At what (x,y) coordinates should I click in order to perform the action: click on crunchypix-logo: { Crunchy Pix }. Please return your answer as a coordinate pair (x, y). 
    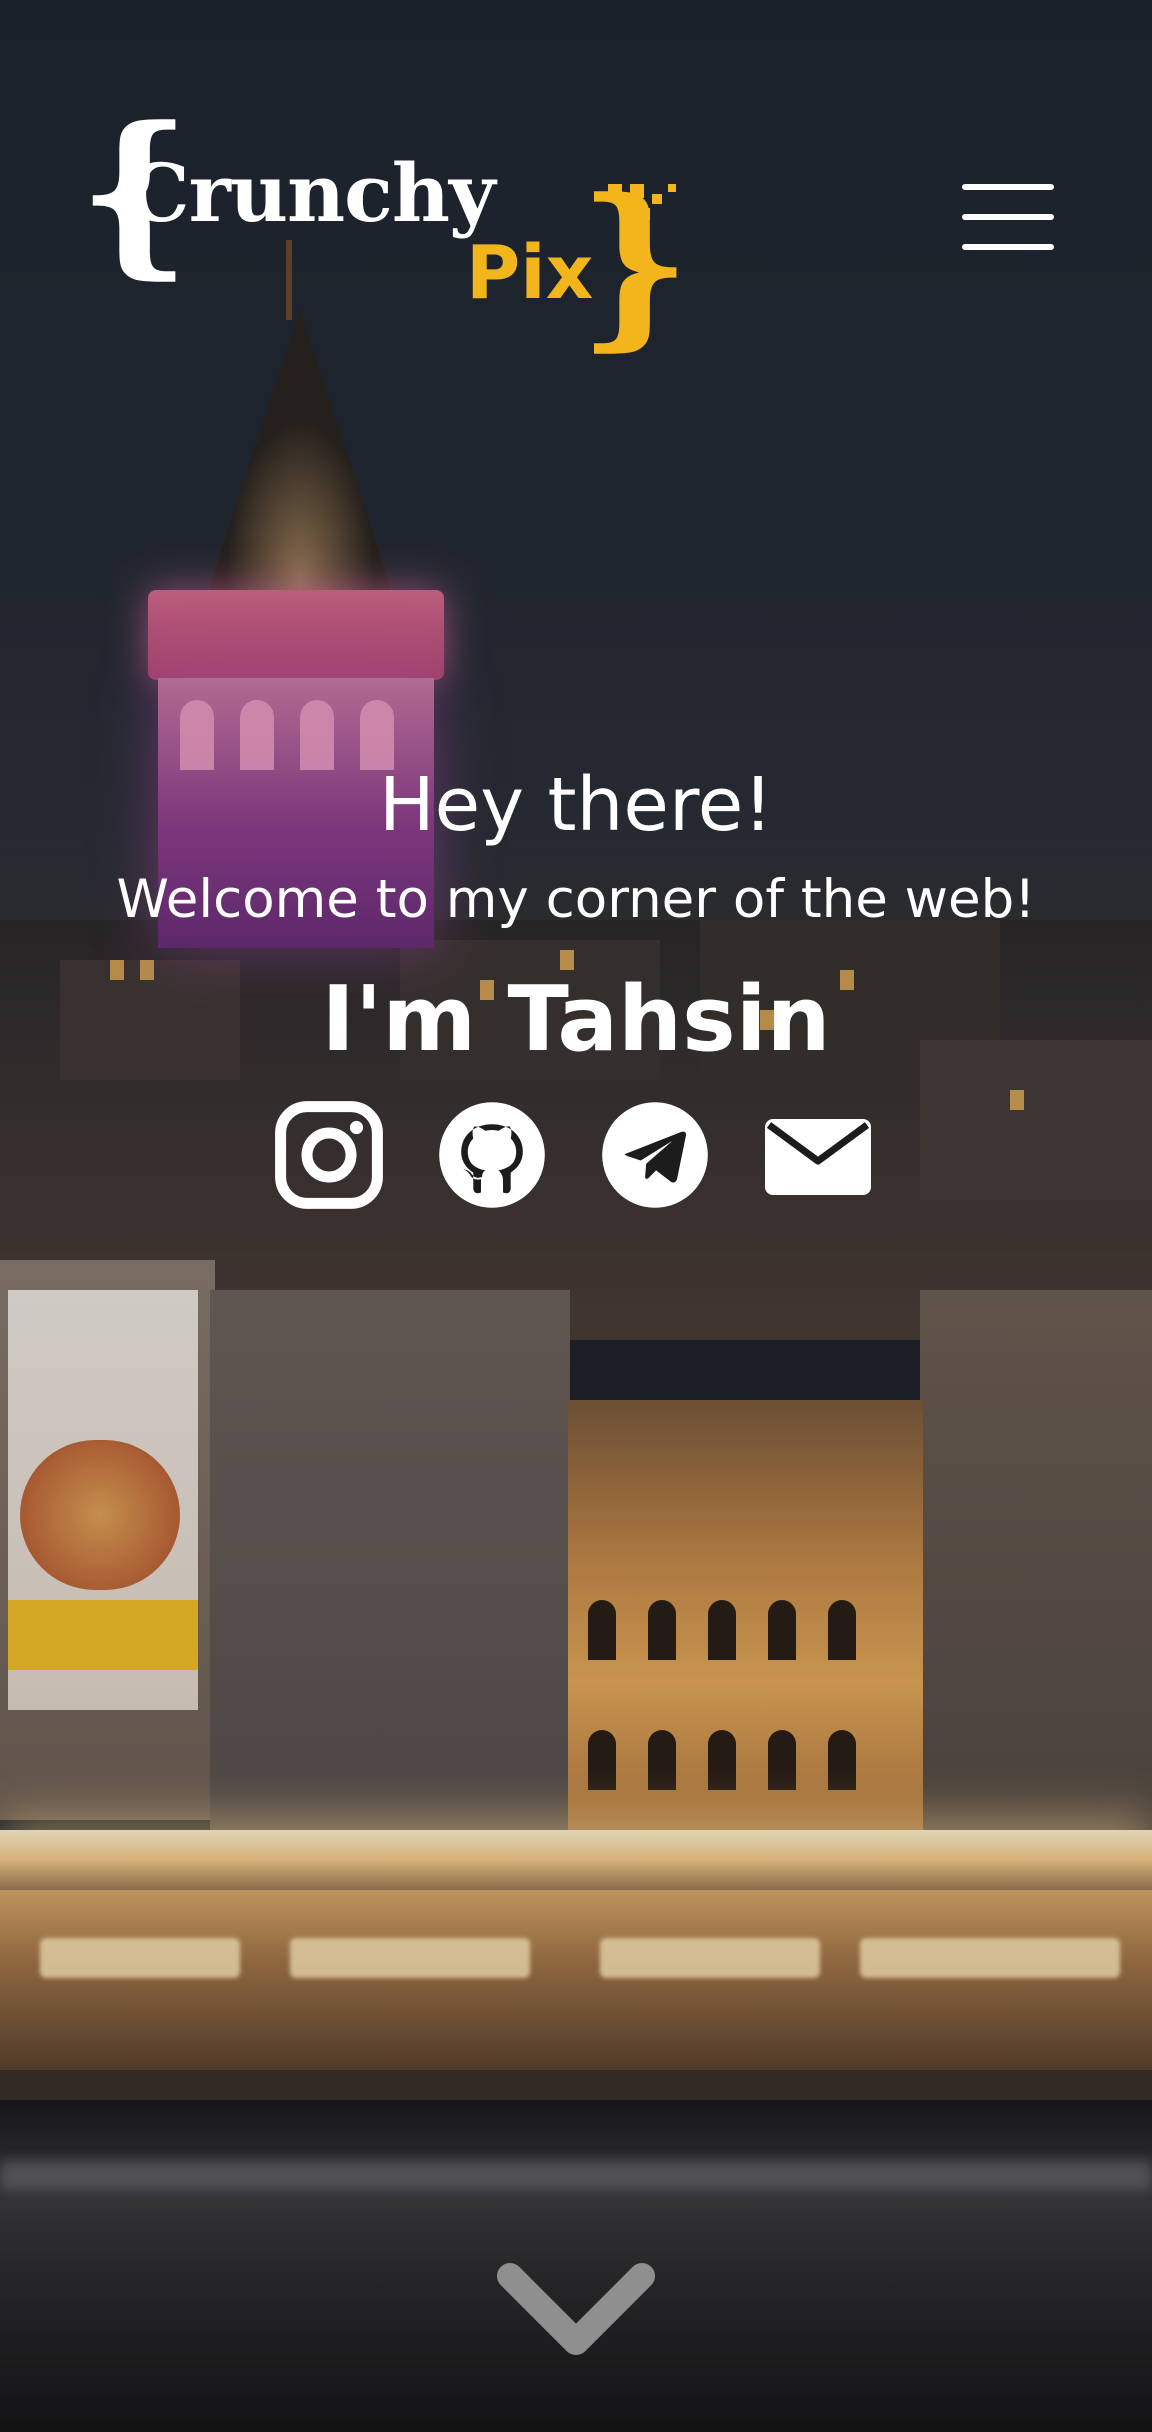
    Looking at the image, I should click on (385, 243).